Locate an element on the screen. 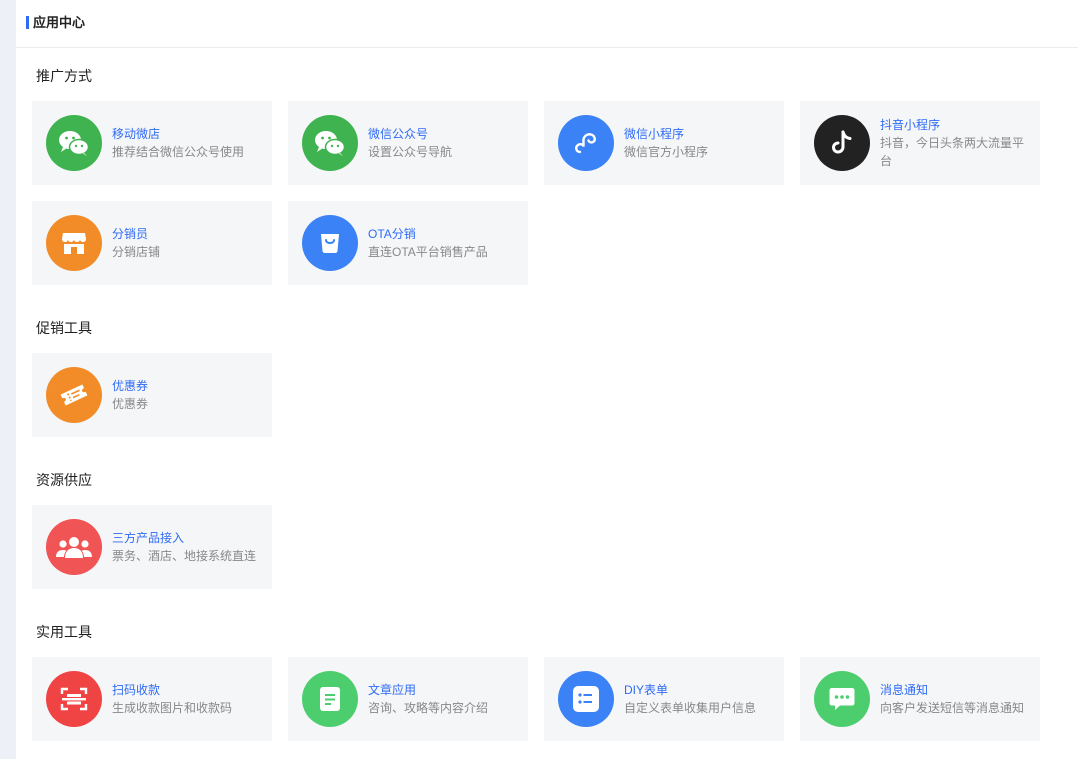 The height and width of the screenshot is (759, 1078). tiktok-icon is located at coordinates (842, 143).